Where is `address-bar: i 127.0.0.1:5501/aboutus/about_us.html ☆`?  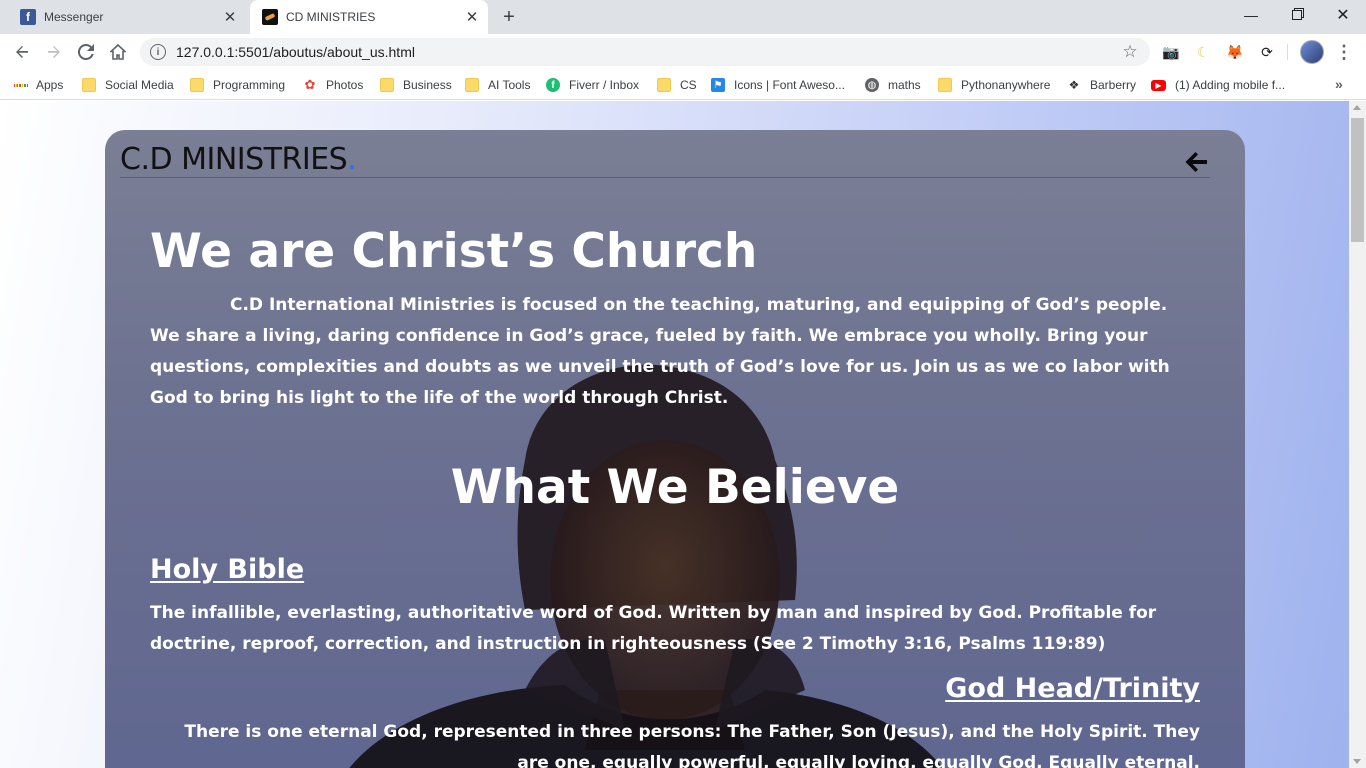
address-bar: i 127.0.0.1:5501/aboutus/about_us.html ☆ is located at coordinates (645, 52).